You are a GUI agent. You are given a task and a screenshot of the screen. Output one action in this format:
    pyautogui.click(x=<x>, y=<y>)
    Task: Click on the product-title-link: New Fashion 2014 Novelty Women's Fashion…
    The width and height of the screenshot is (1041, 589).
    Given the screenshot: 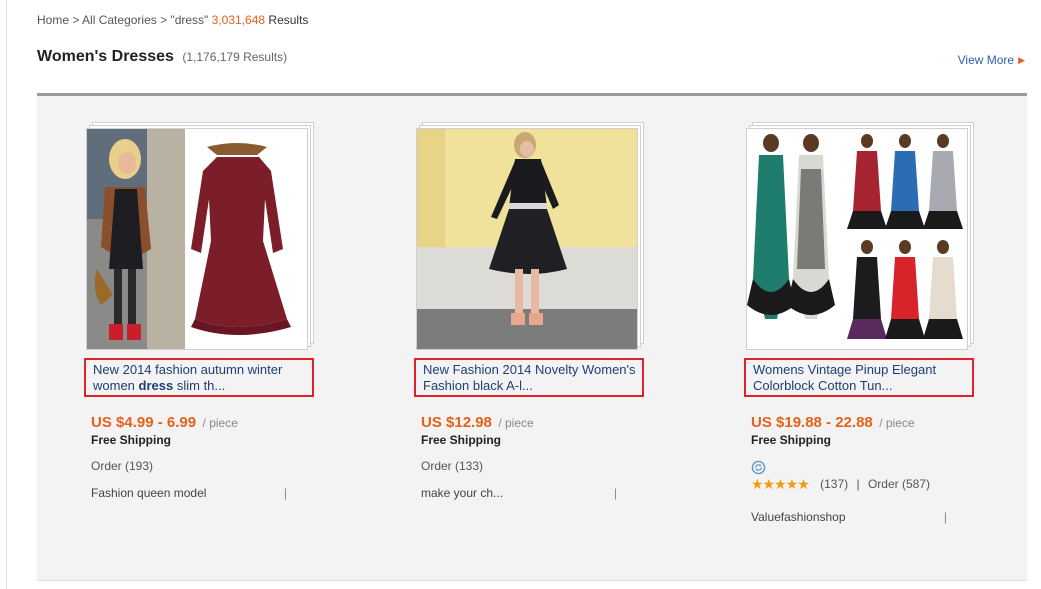 What is the action you would take?
    pyautogui.click(x=529, y=377)
    